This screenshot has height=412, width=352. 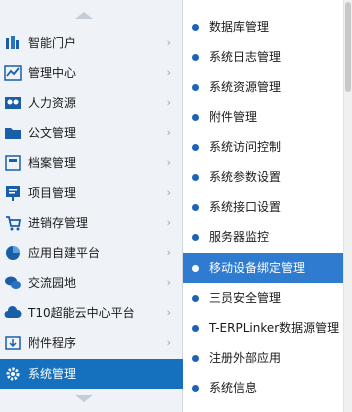 I want to click on submenu-item-system-params: 系统参数设置, so click(x=263, y=177).